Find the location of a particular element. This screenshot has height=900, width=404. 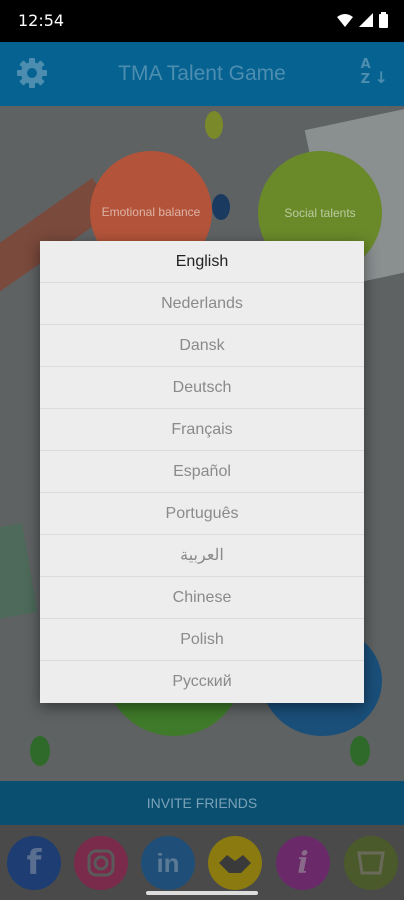

status-icons is located at coordinates (362, 20).